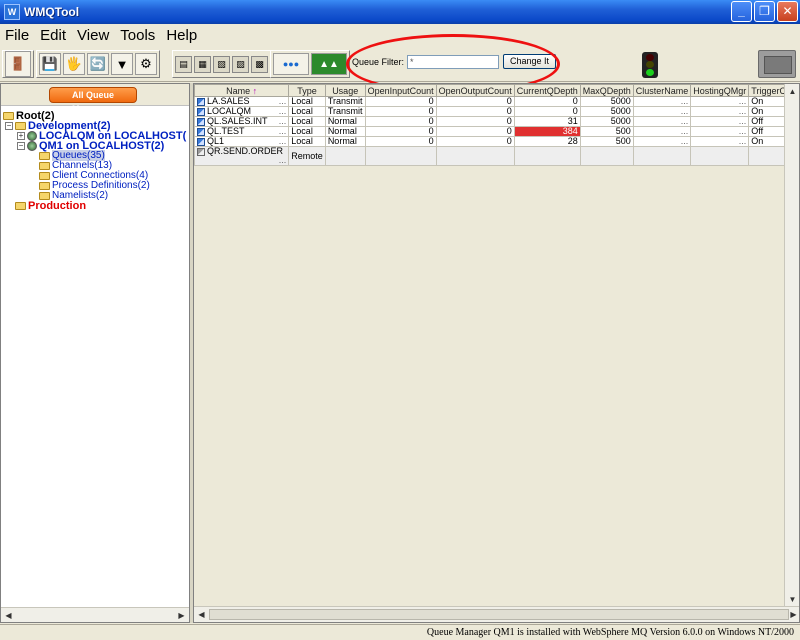 The width and height of the screenshot is (800, 640). Describe the element at coordinates (98, 64) in the screenshot. I see `refresh-icon: 🔄` at that location.